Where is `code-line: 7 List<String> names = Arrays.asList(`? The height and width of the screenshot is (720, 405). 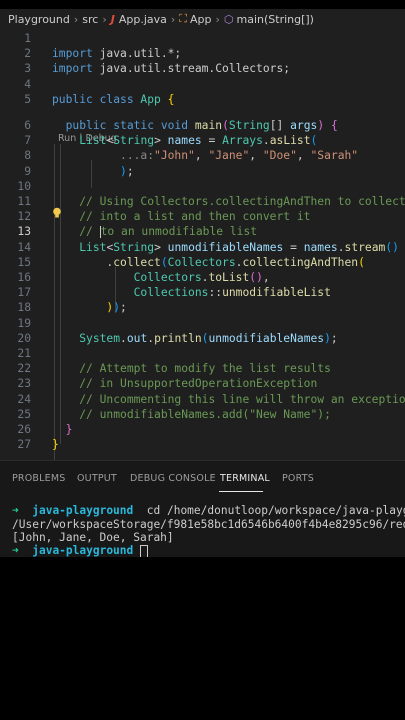
code-line: 7 List<String> names = Arrays.asList( is located at coordinates (202, 140).